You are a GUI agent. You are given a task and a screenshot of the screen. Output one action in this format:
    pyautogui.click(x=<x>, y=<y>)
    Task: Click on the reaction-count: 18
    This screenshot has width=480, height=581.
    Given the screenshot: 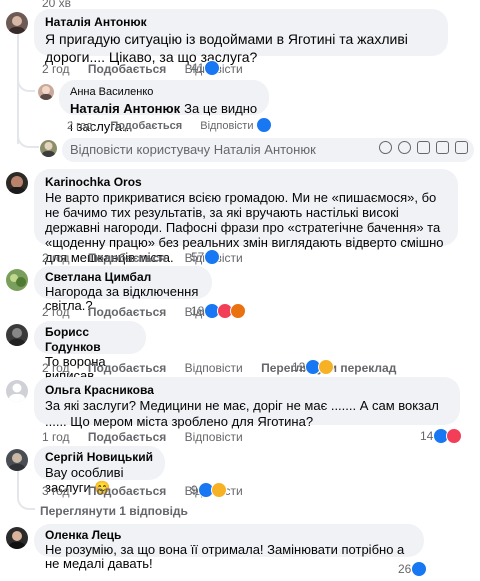 What is the action you would take?
    pyautogui.click(x=198, y=311)
    